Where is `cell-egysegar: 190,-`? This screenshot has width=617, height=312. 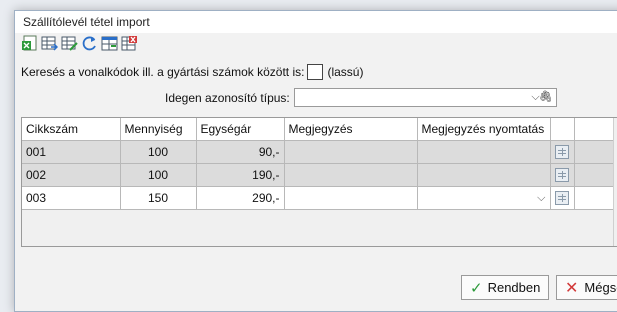 cell-egysegar: 190,- is located at coordinates (240, 175).